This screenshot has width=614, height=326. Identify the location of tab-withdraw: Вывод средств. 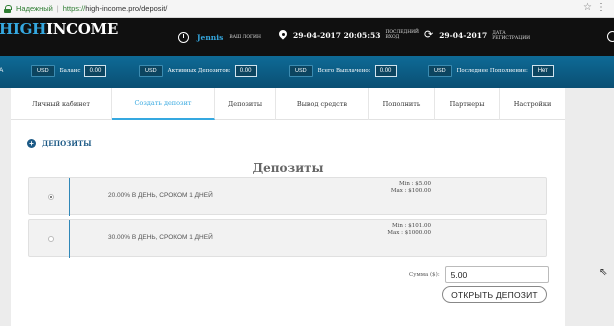
(322, 104).